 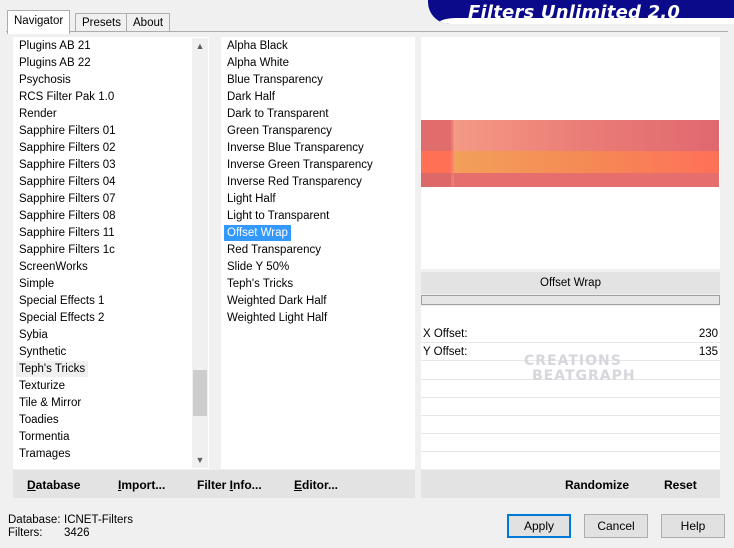 I want to click on filter-item: Light to Transparent, so click(x=278, y=216).